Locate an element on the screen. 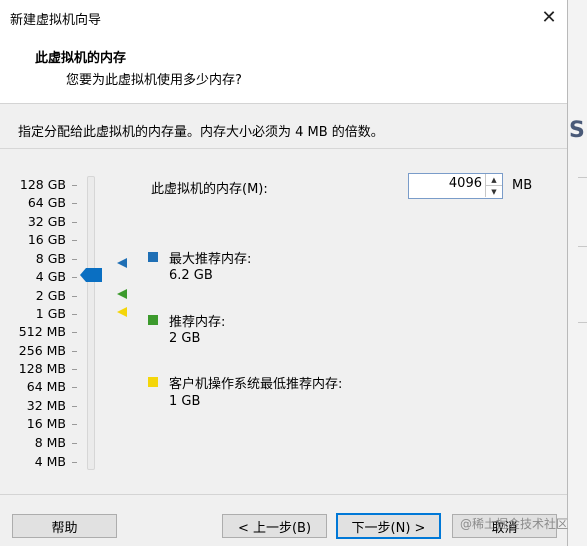 This screenshot has height=546, width=587. min-recommended-label: 客户机操作系统最低推荐内存: is located at coordinates (256, 384).